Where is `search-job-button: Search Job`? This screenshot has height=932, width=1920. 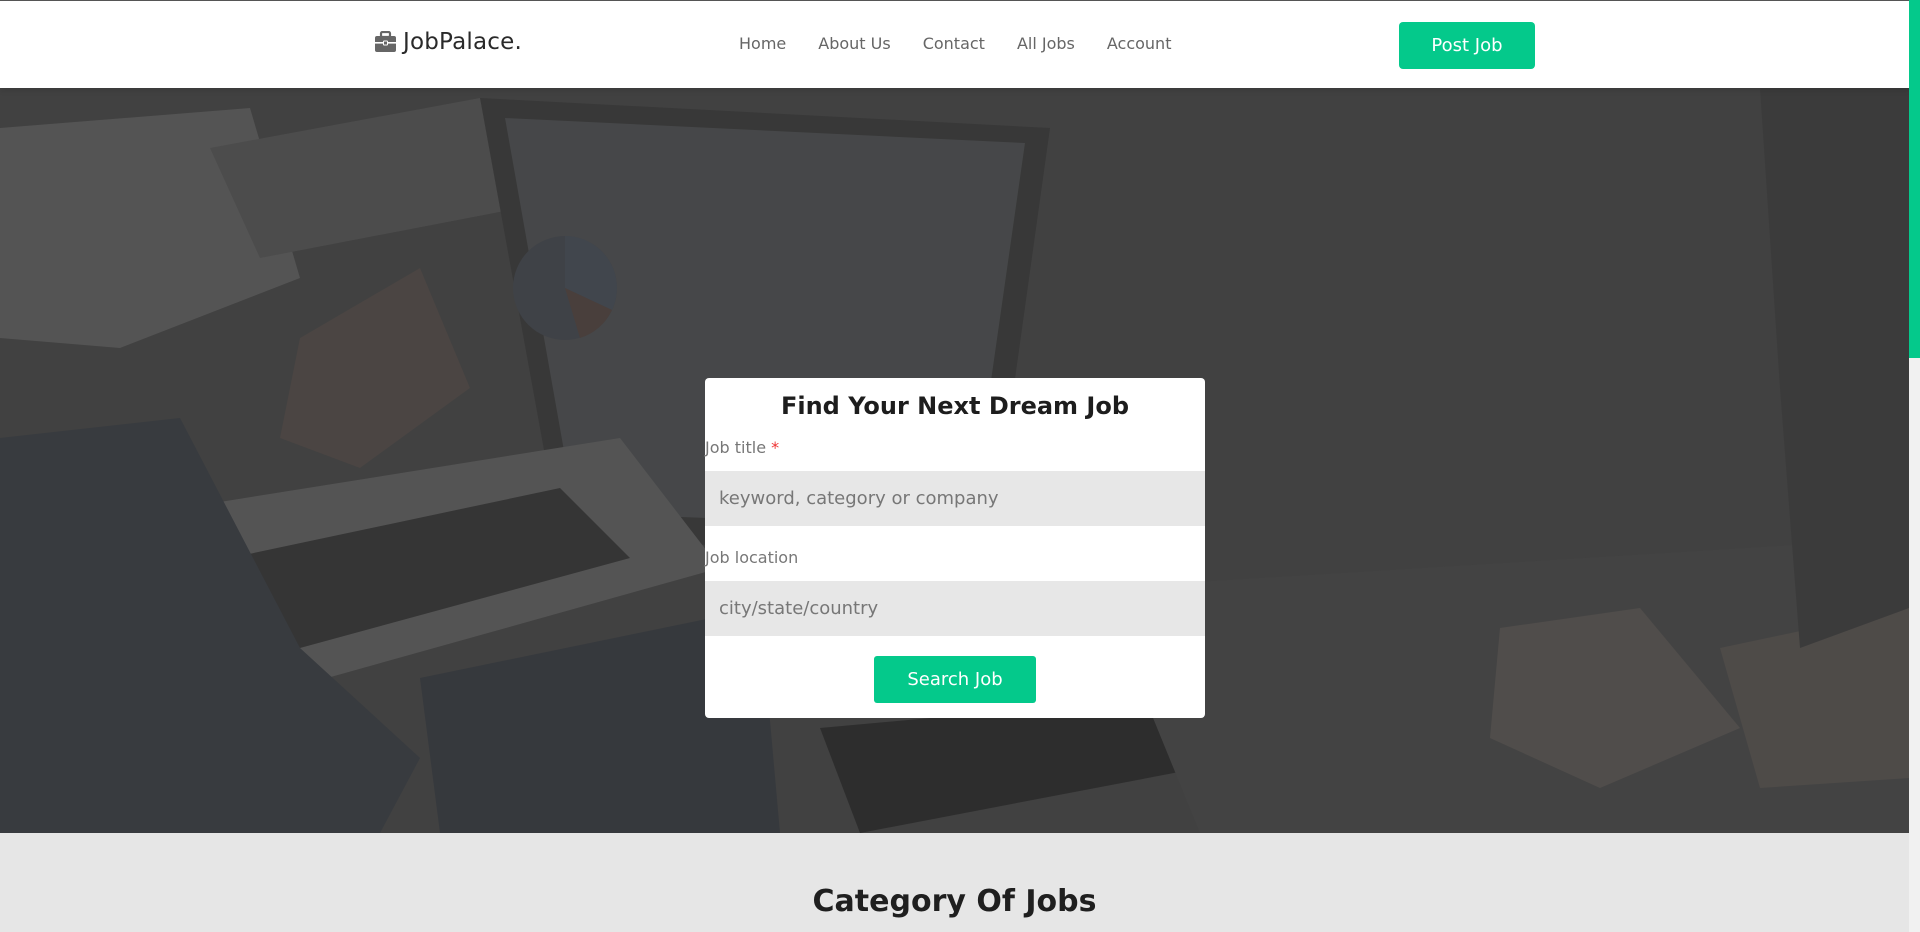 search-job-button: Search Job is located at coordinates (955, 679).